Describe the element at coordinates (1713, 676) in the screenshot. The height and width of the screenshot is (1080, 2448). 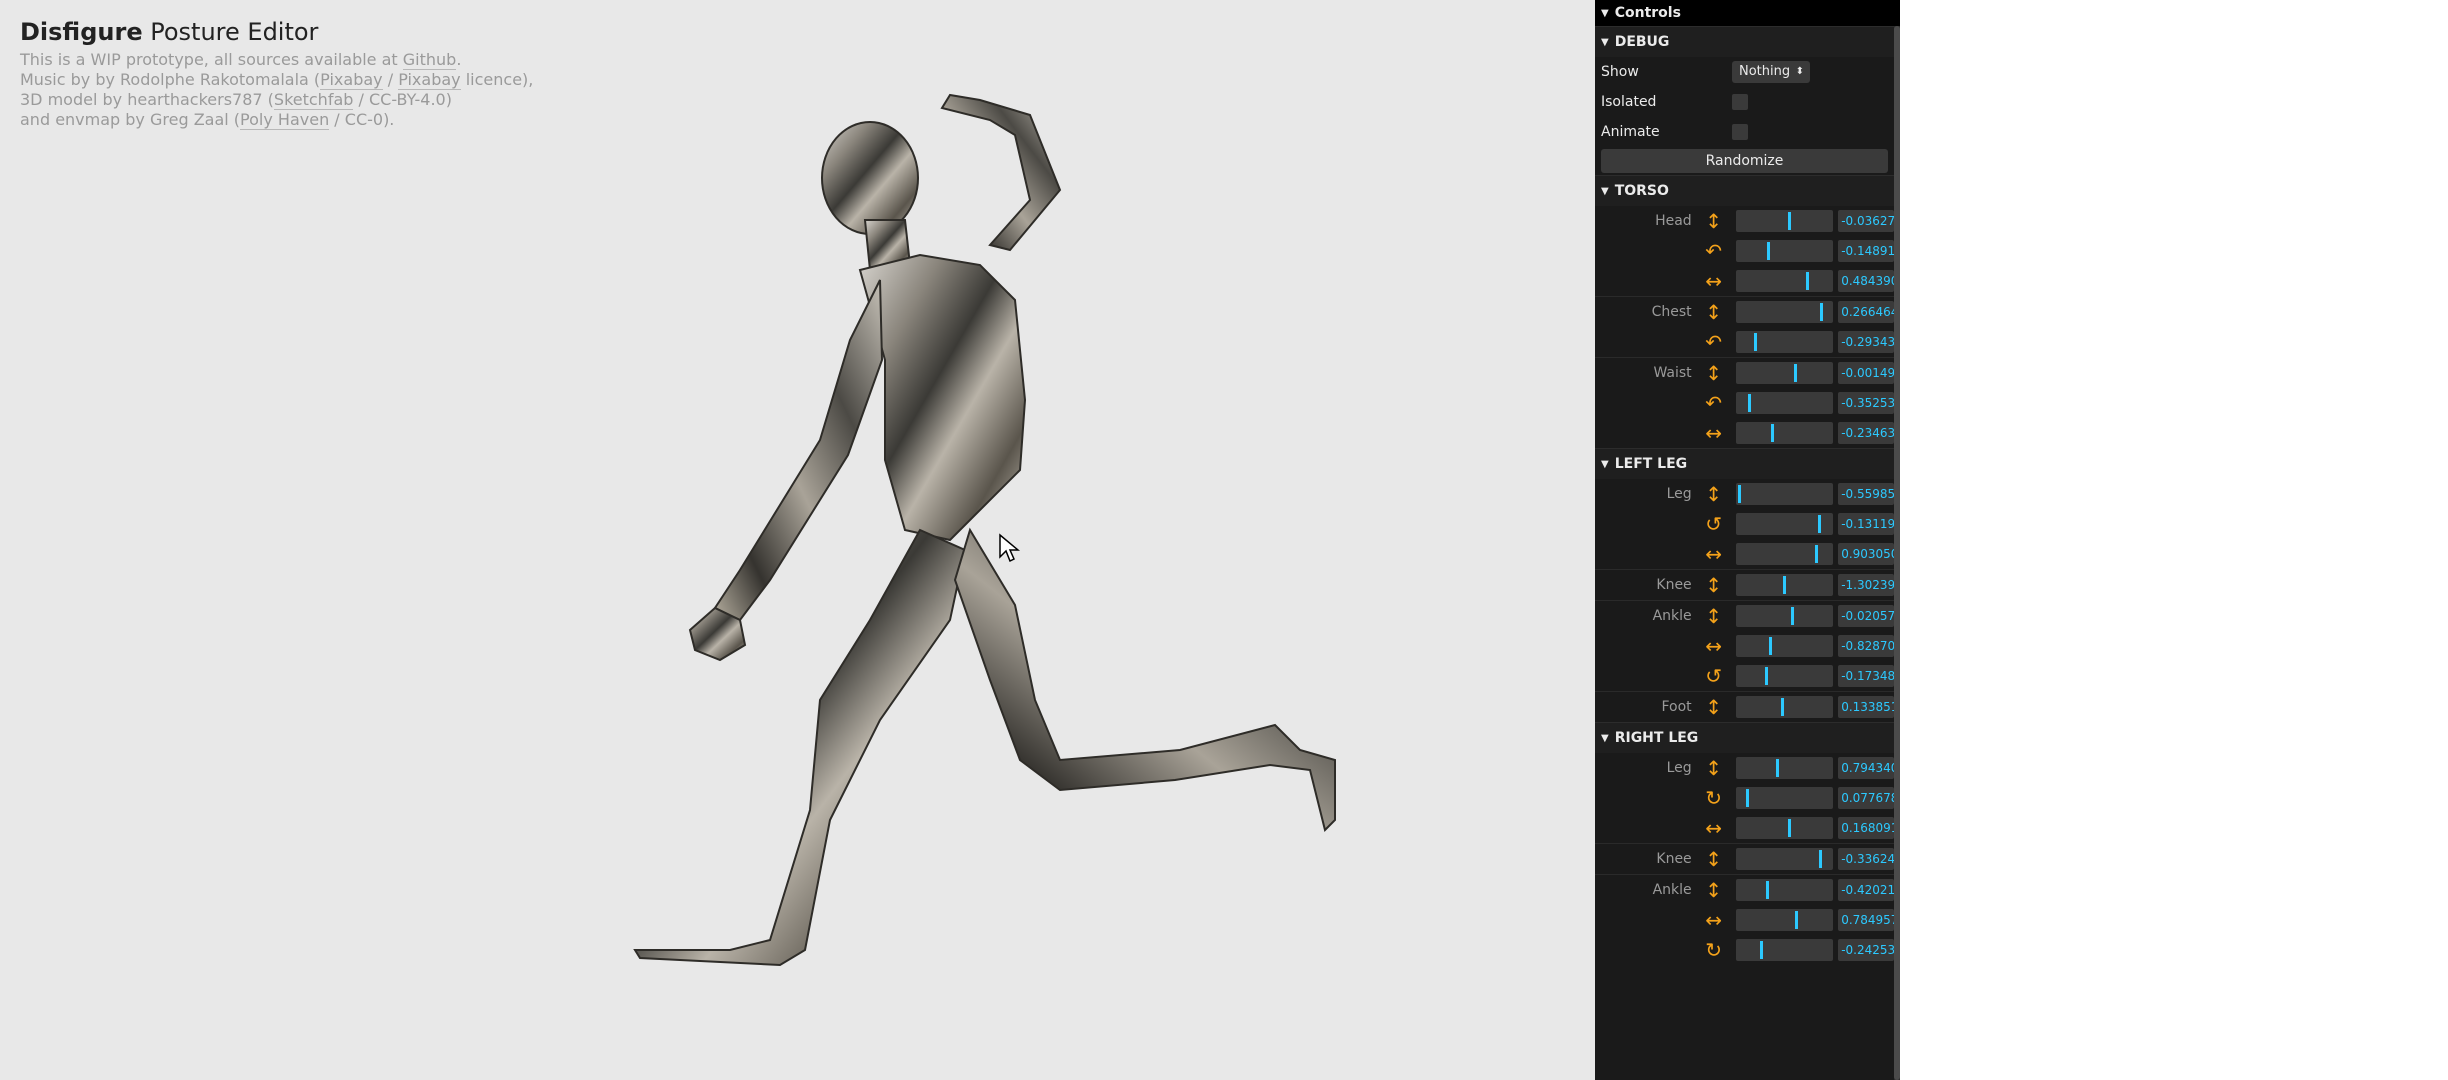
I see `rotate-icon: ↺` at that location.